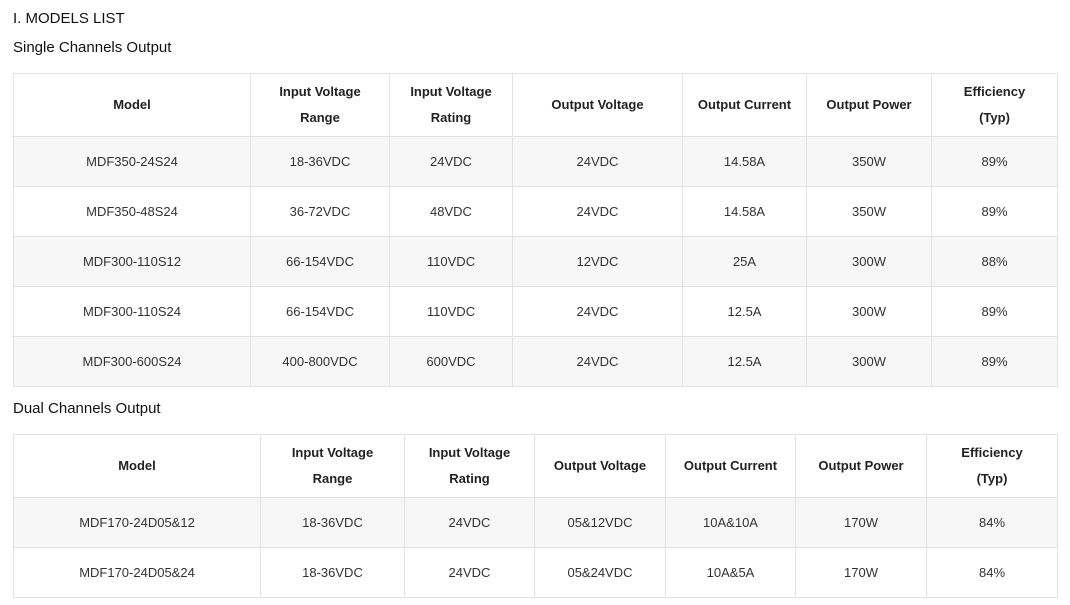 Image resolution: width=1070 pixels, height=605 pixels. Describe the element at coordinates (132, 361) in the screenshot. I see `cell-model: MDF300-600S24` at that location.